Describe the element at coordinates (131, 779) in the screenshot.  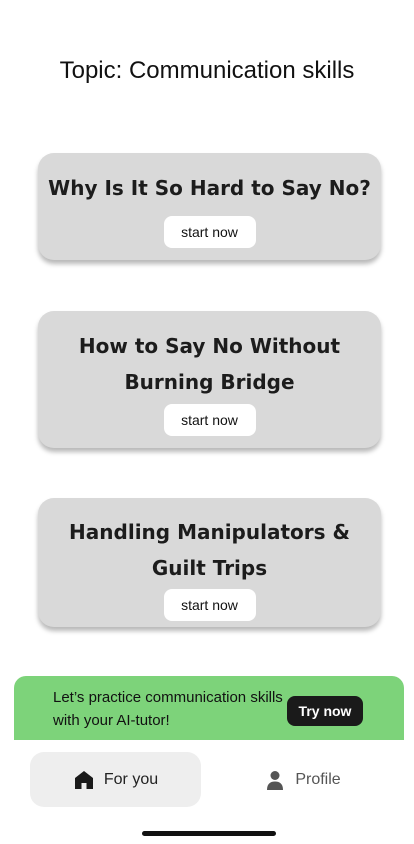
I see `tab-label: For you` at that location.